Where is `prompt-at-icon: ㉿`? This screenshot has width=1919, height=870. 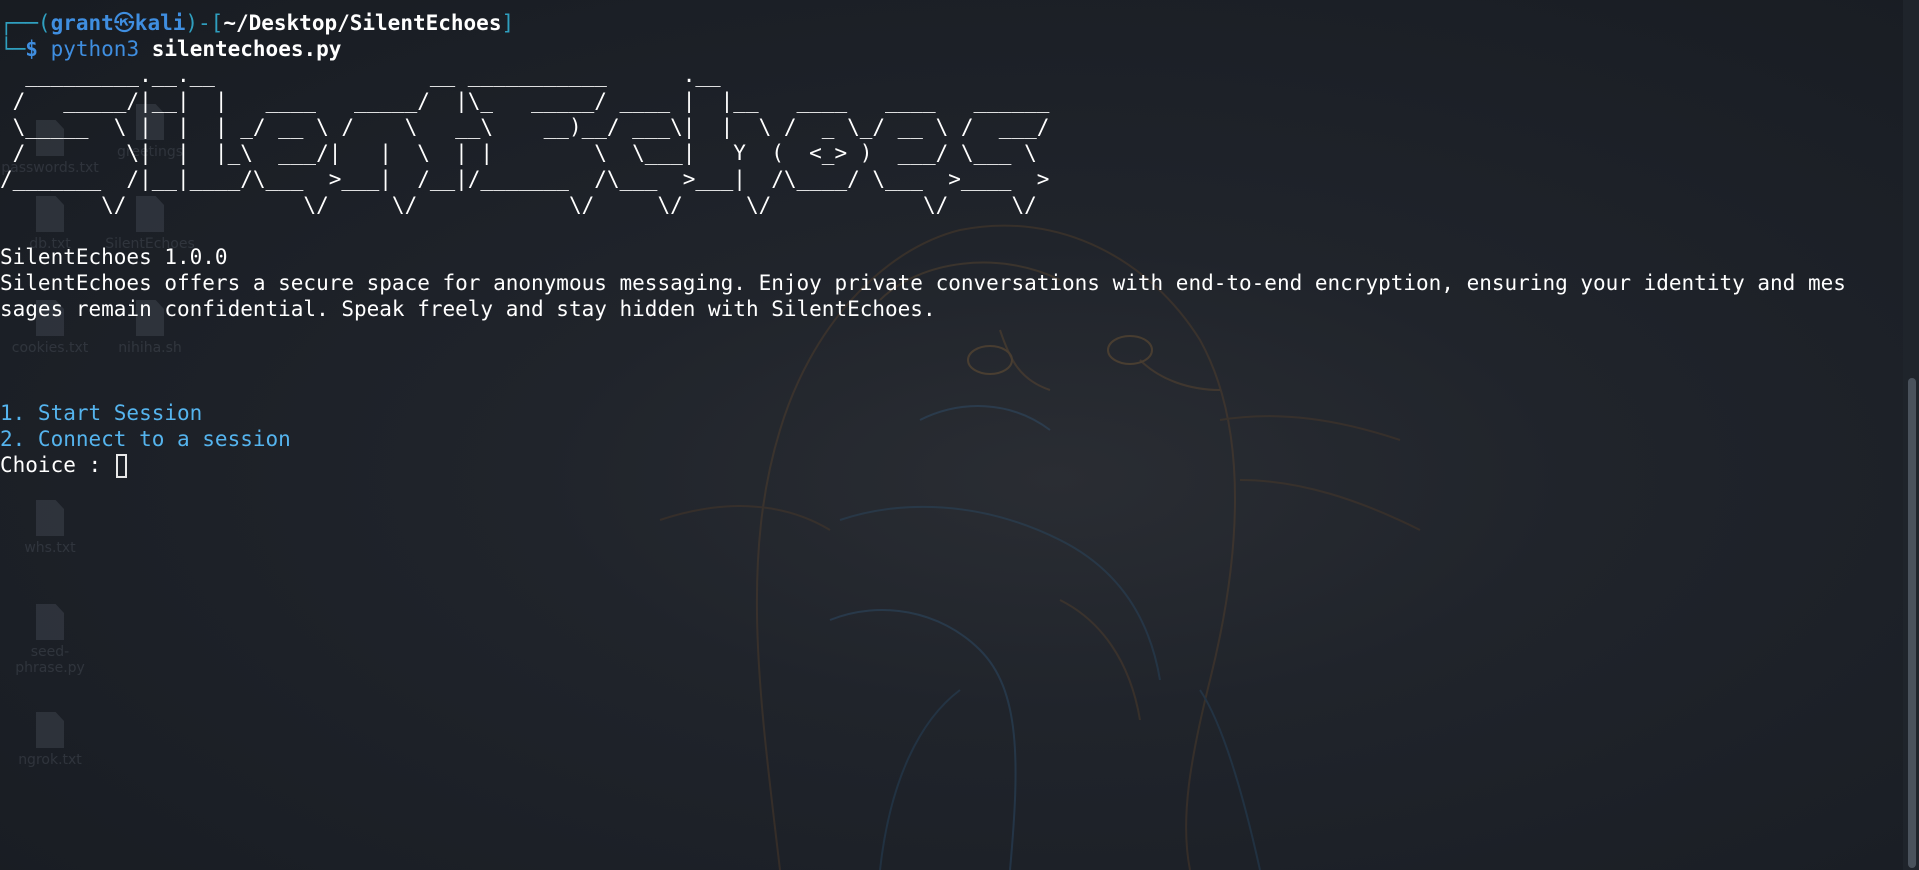 prompt-at-icon: ㉿ is located at coordinates (124, 23).